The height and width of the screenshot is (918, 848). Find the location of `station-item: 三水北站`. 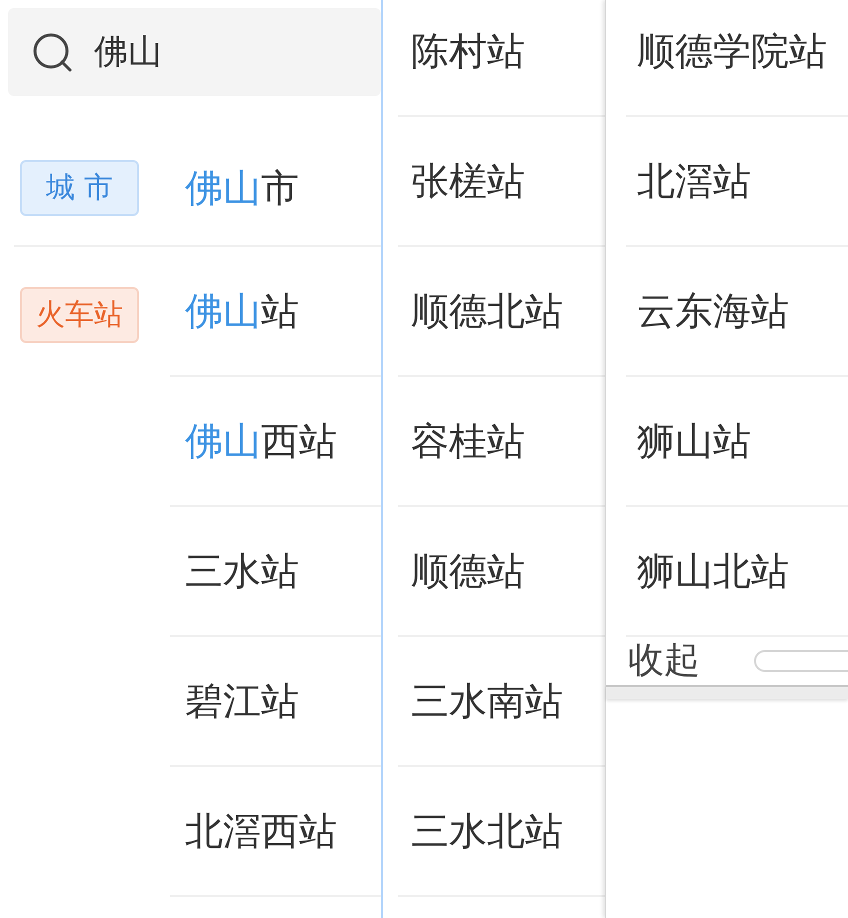

station-item: 三水北站 is located at coordinates (501, 832).